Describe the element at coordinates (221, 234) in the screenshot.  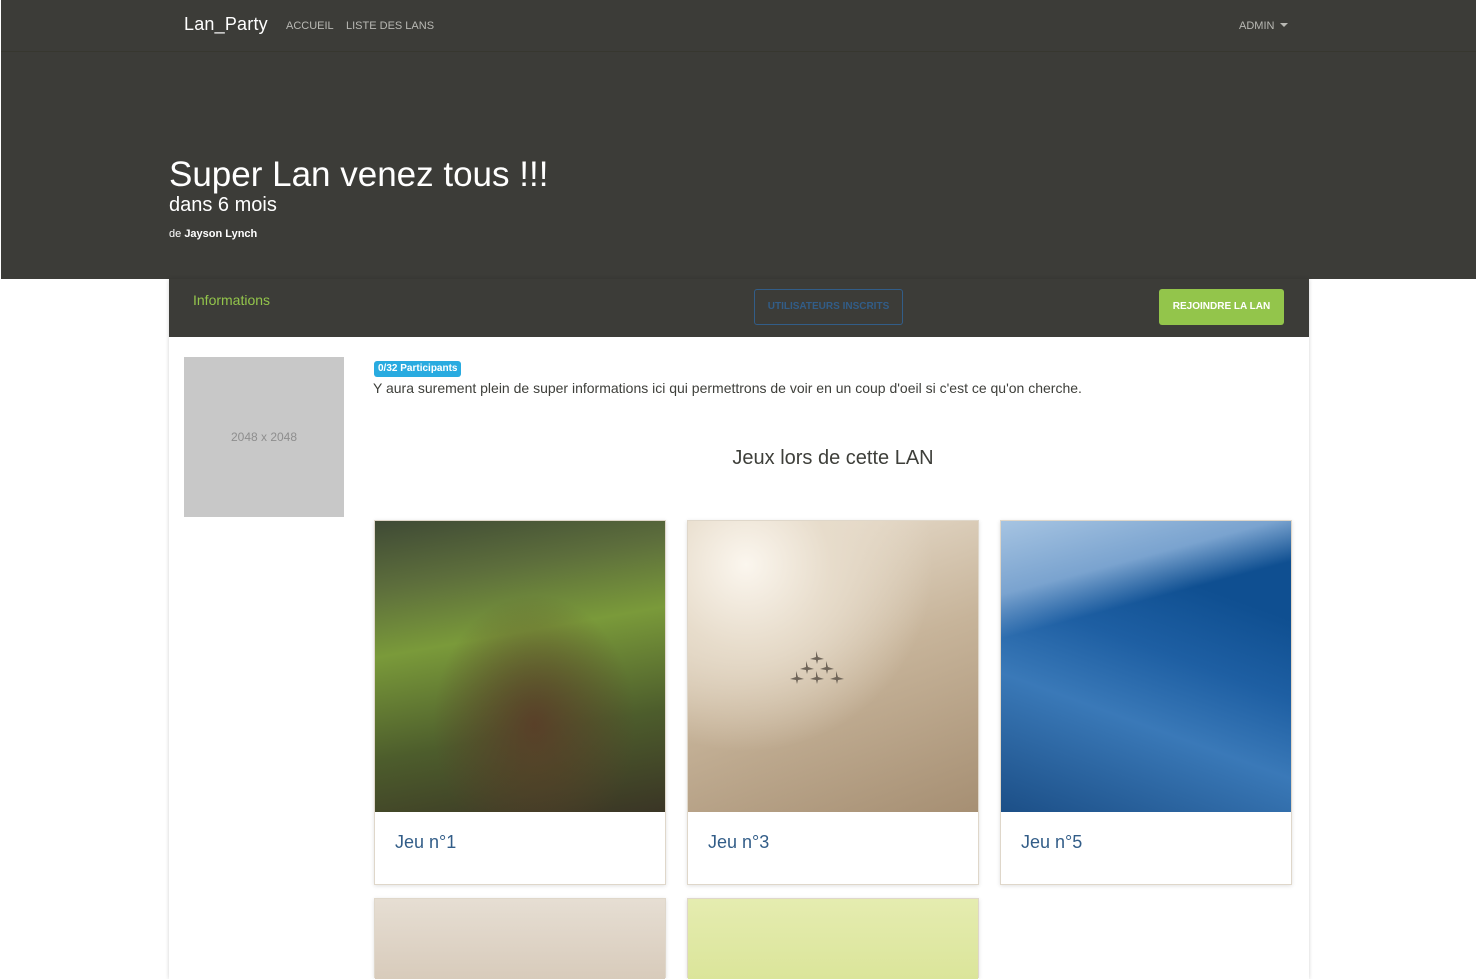
I see `author-name: Jayson Lynch` at that location.